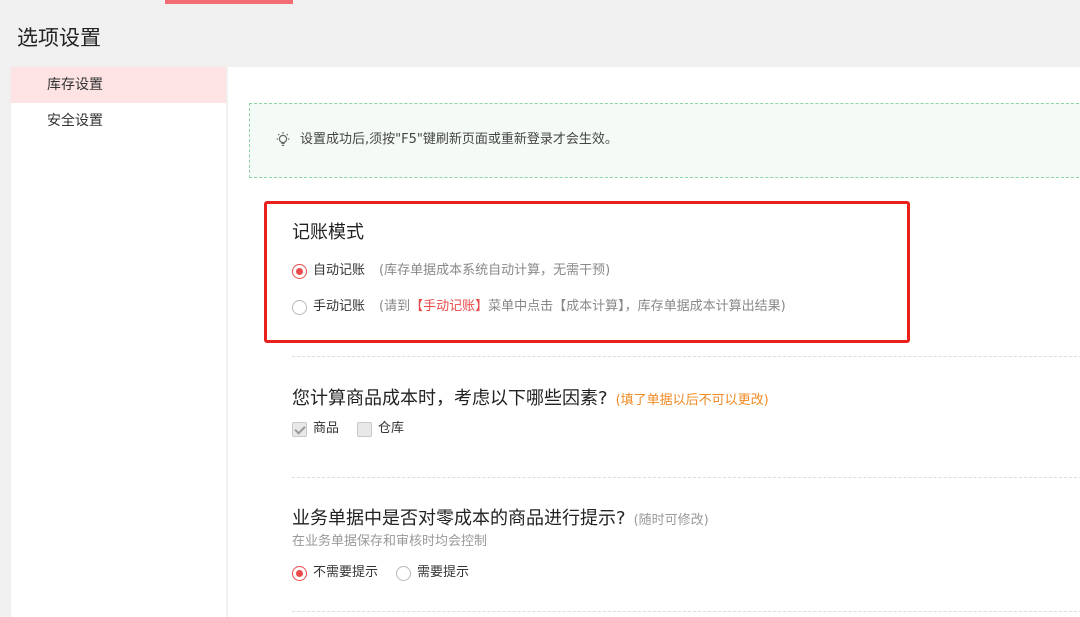 This screenshot has height=617, width=1080. Describe the element at coordinates (540, 35) in the screenshot. I see `header: 选项设置` at that location.